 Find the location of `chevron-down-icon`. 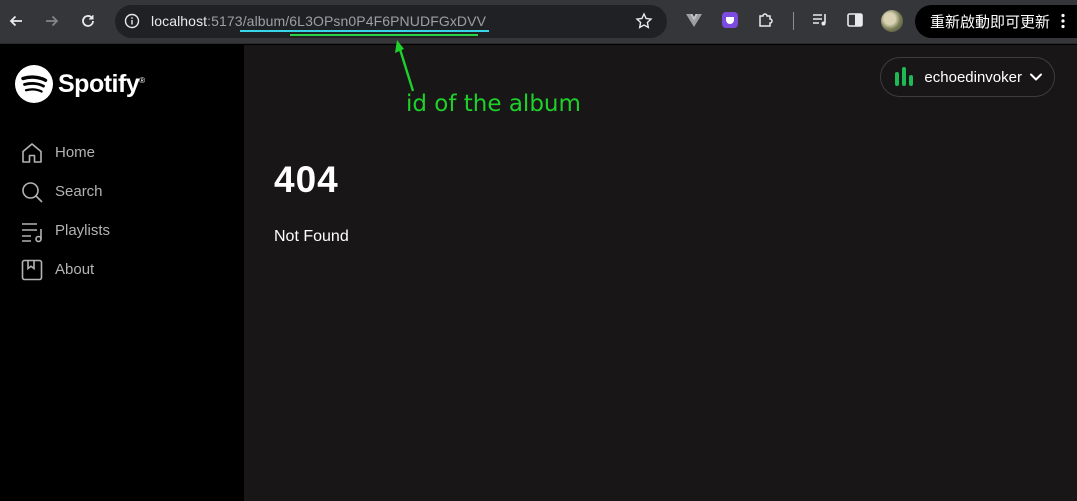

chevron-down-icon is located at coordinates (1036, 77).